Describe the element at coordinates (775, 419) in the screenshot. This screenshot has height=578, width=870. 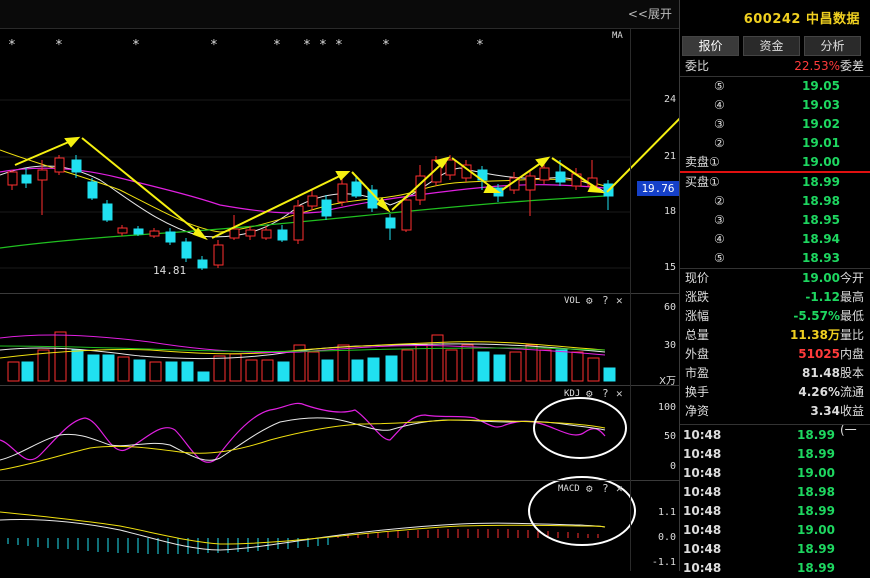
I see `stat-row: 净资 3.34 收益(一` at that location.